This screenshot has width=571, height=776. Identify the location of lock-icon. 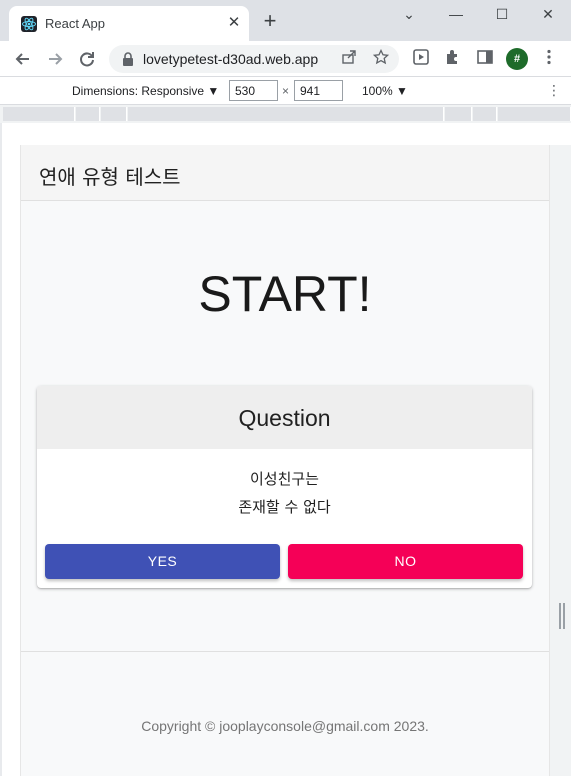
(128, 59).